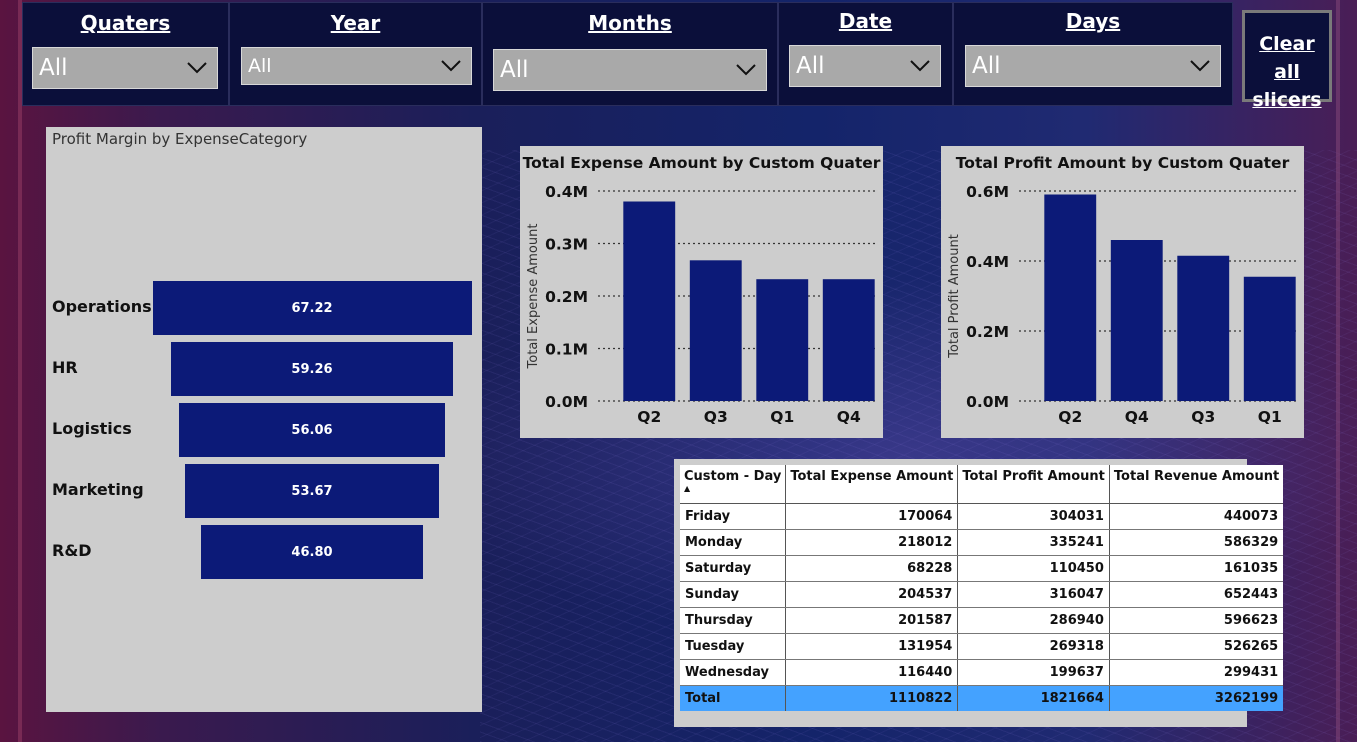  Describe the element at coordinates (733, 594) in the screenshot. I see `table-cell: Sunday` at that location.